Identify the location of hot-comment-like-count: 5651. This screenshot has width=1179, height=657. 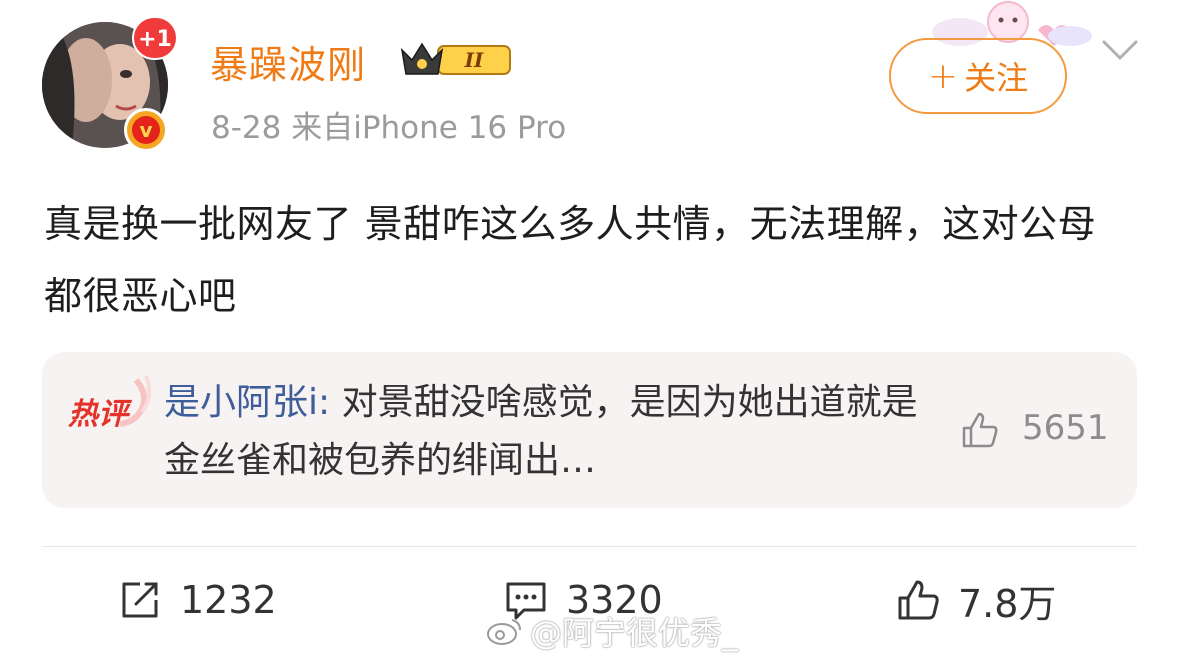
(1065, 428).